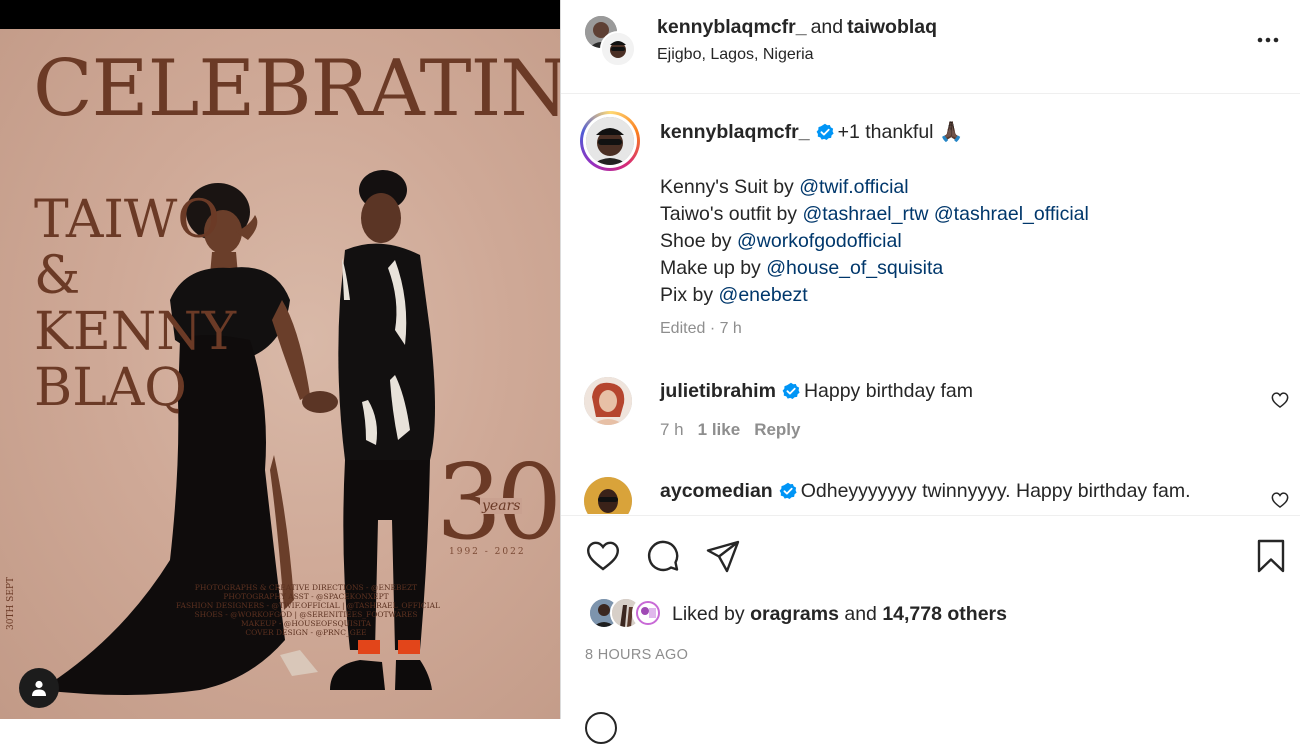 The height and width of the screenshot is (744, 1300). I want to click on likes-prefix: Liked by, so click(708, 614).